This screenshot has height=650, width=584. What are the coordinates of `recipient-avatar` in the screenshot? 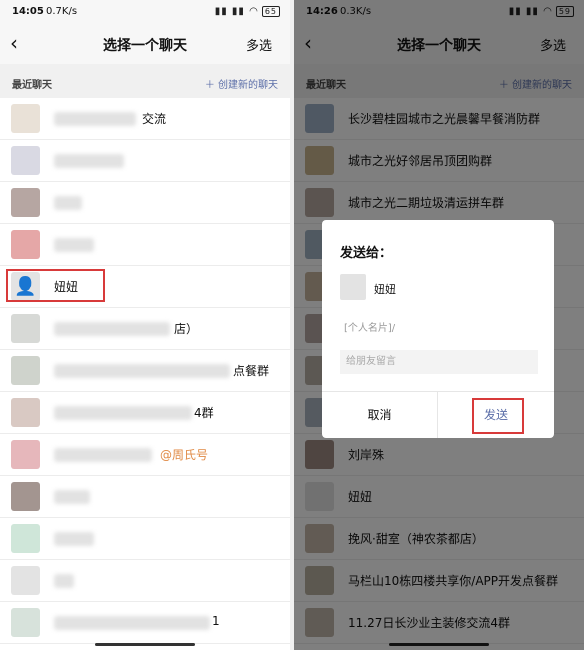 It's located at (353, 287).